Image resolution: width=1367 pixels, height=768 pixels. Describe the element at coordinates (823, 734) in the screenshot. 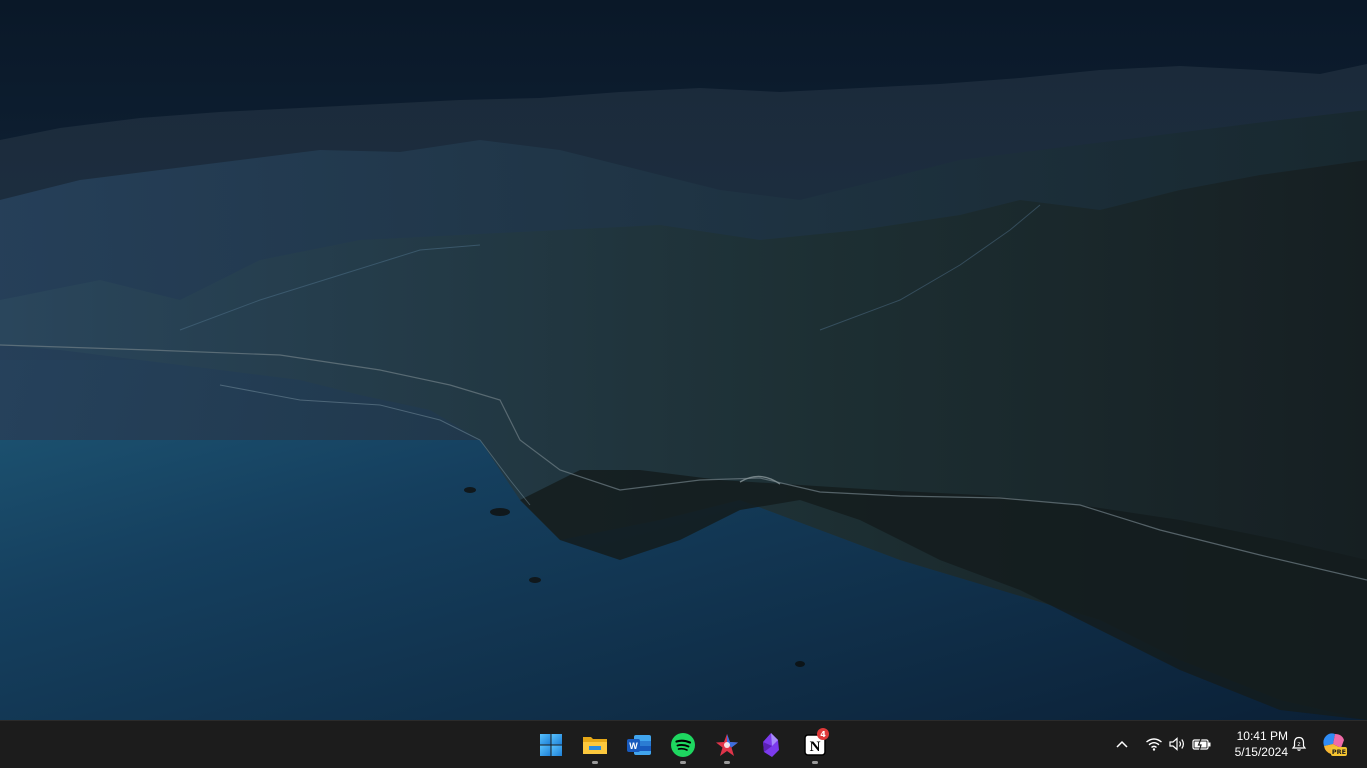

I see `notification-badge: 4` at that location.